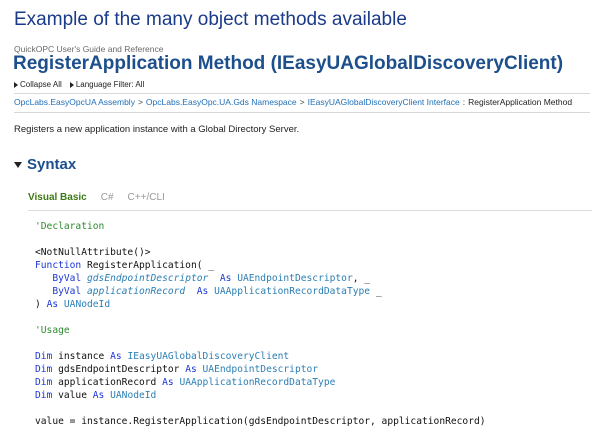  What do you see at coordinates (146, 197) in the screenshot?
I see `tab-cpp-cli: C++/CLI` at bounding box center [146, 197].